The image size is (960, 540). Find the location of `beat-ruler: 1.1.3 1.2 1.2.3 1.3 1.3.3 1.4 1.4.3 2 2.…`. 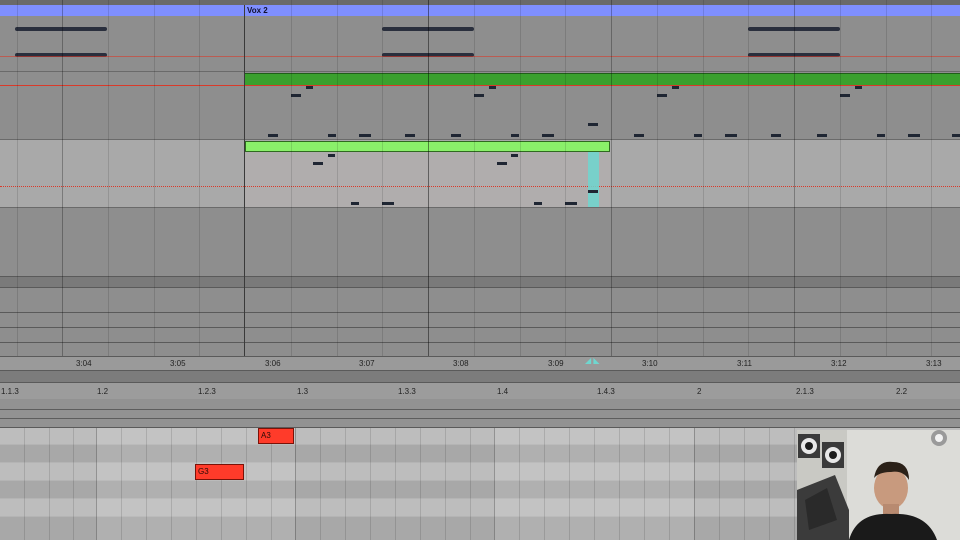

beat-ruler: 1.1.3 1.2 1.2.3 1.3 1.3.3 1.4 1.4.3 2 2.… is located at coordinates (480, 391).